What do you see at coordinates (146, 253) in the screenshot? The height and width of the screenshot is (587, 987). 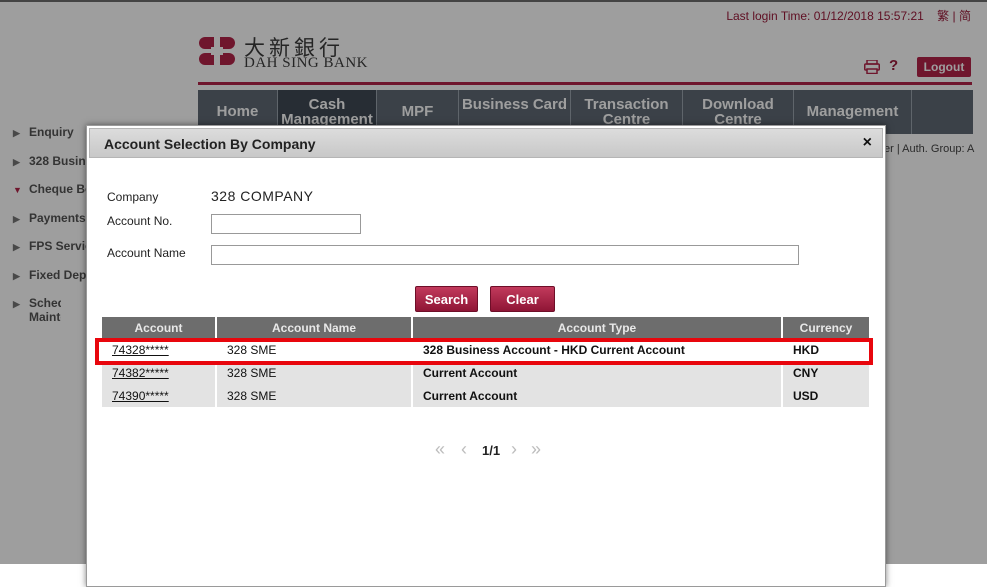 I see `account-name-label: Account Name` at bounding box center [146, 253].